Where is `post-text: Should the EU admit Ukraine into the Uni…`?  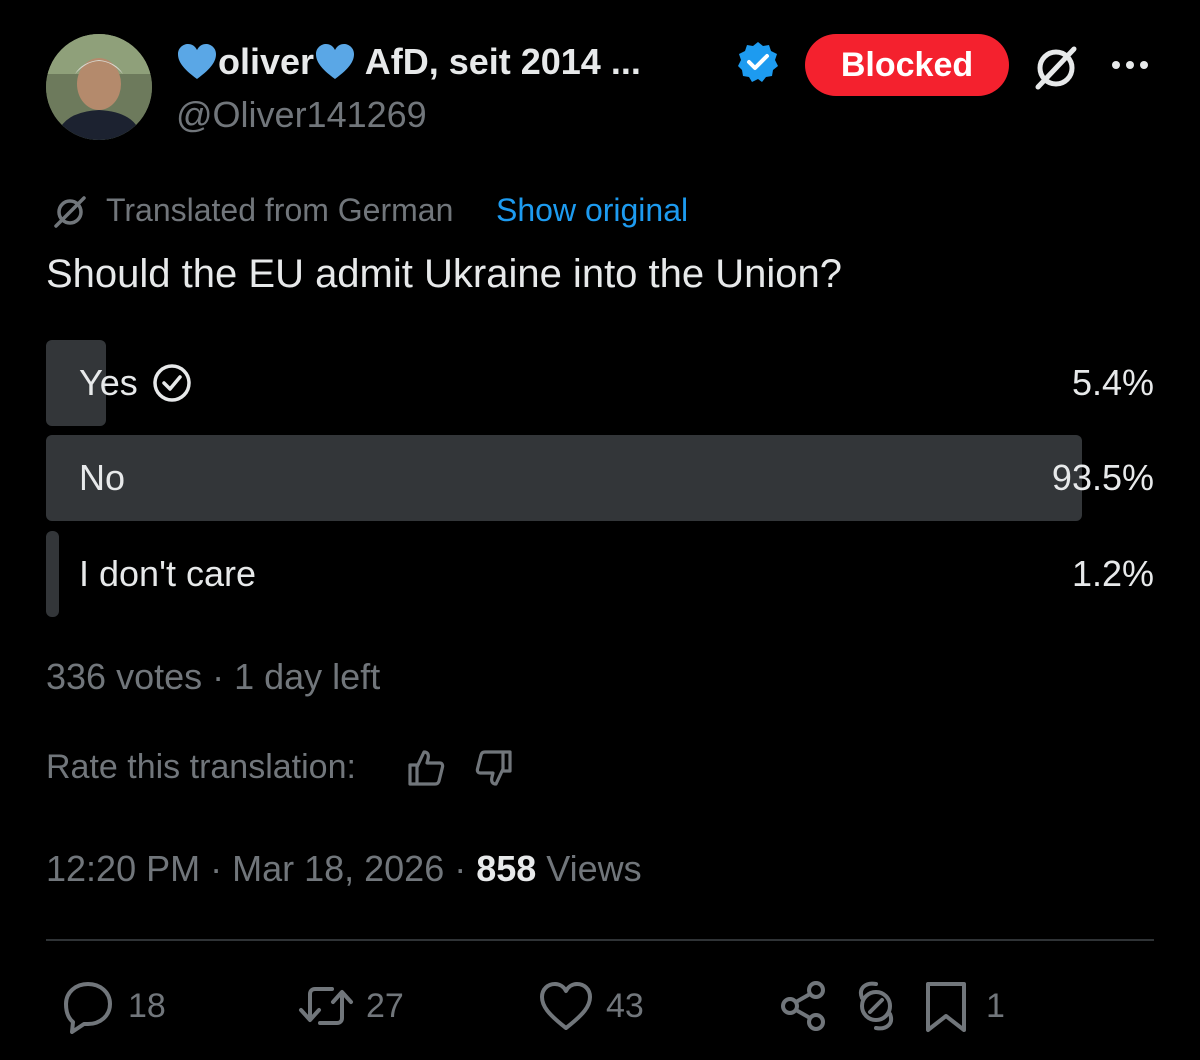 post-text: Should the EU admit Ukraine into the Uni… is located at coordinates (444, 274).